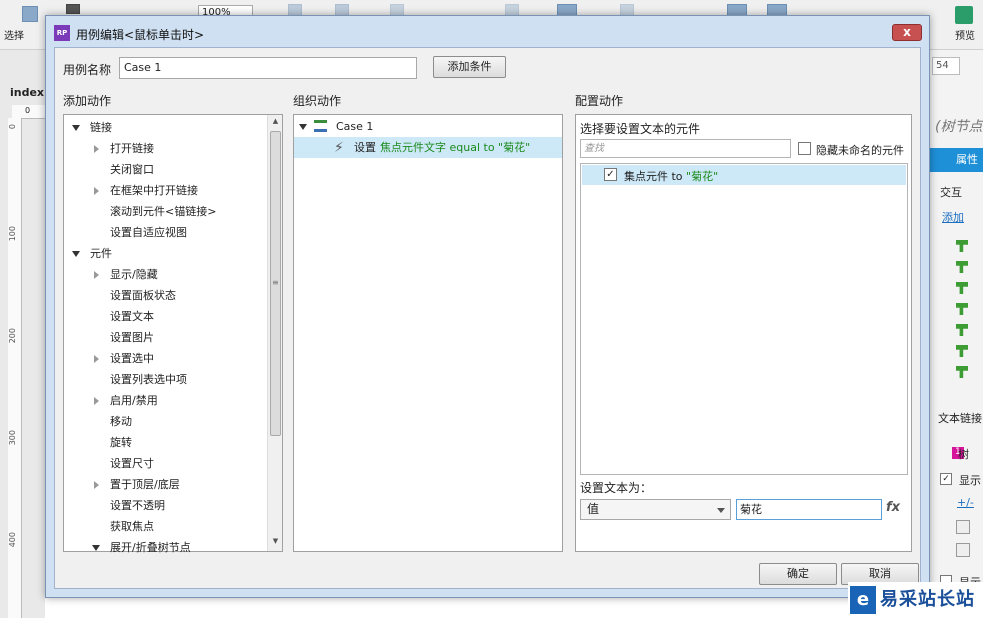 The height and width of the screenshot is (618, 983). I want to click on close-button: x, so click(907, 32).